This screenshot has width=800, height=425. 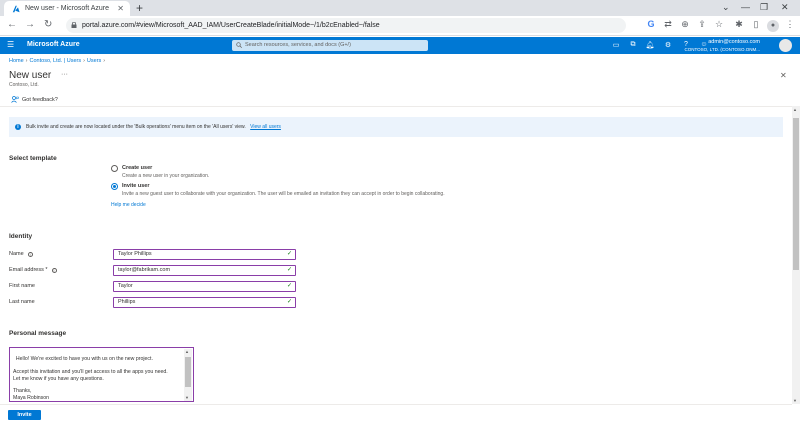 I want to click on extensions-icon: ✱, so click(x=739, y=24).